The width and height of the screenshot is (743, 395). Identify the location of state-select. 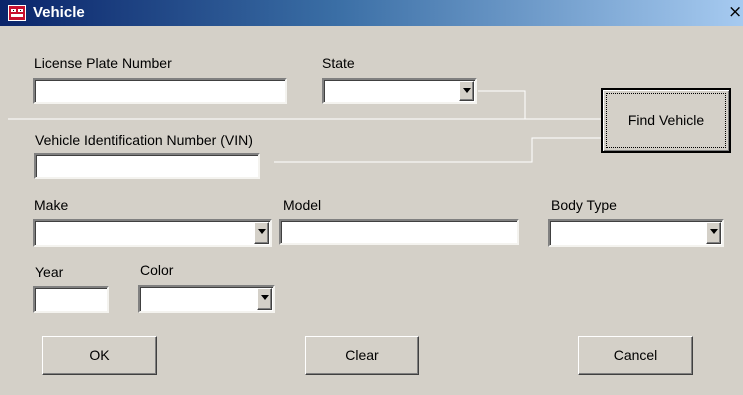
(399, 91).